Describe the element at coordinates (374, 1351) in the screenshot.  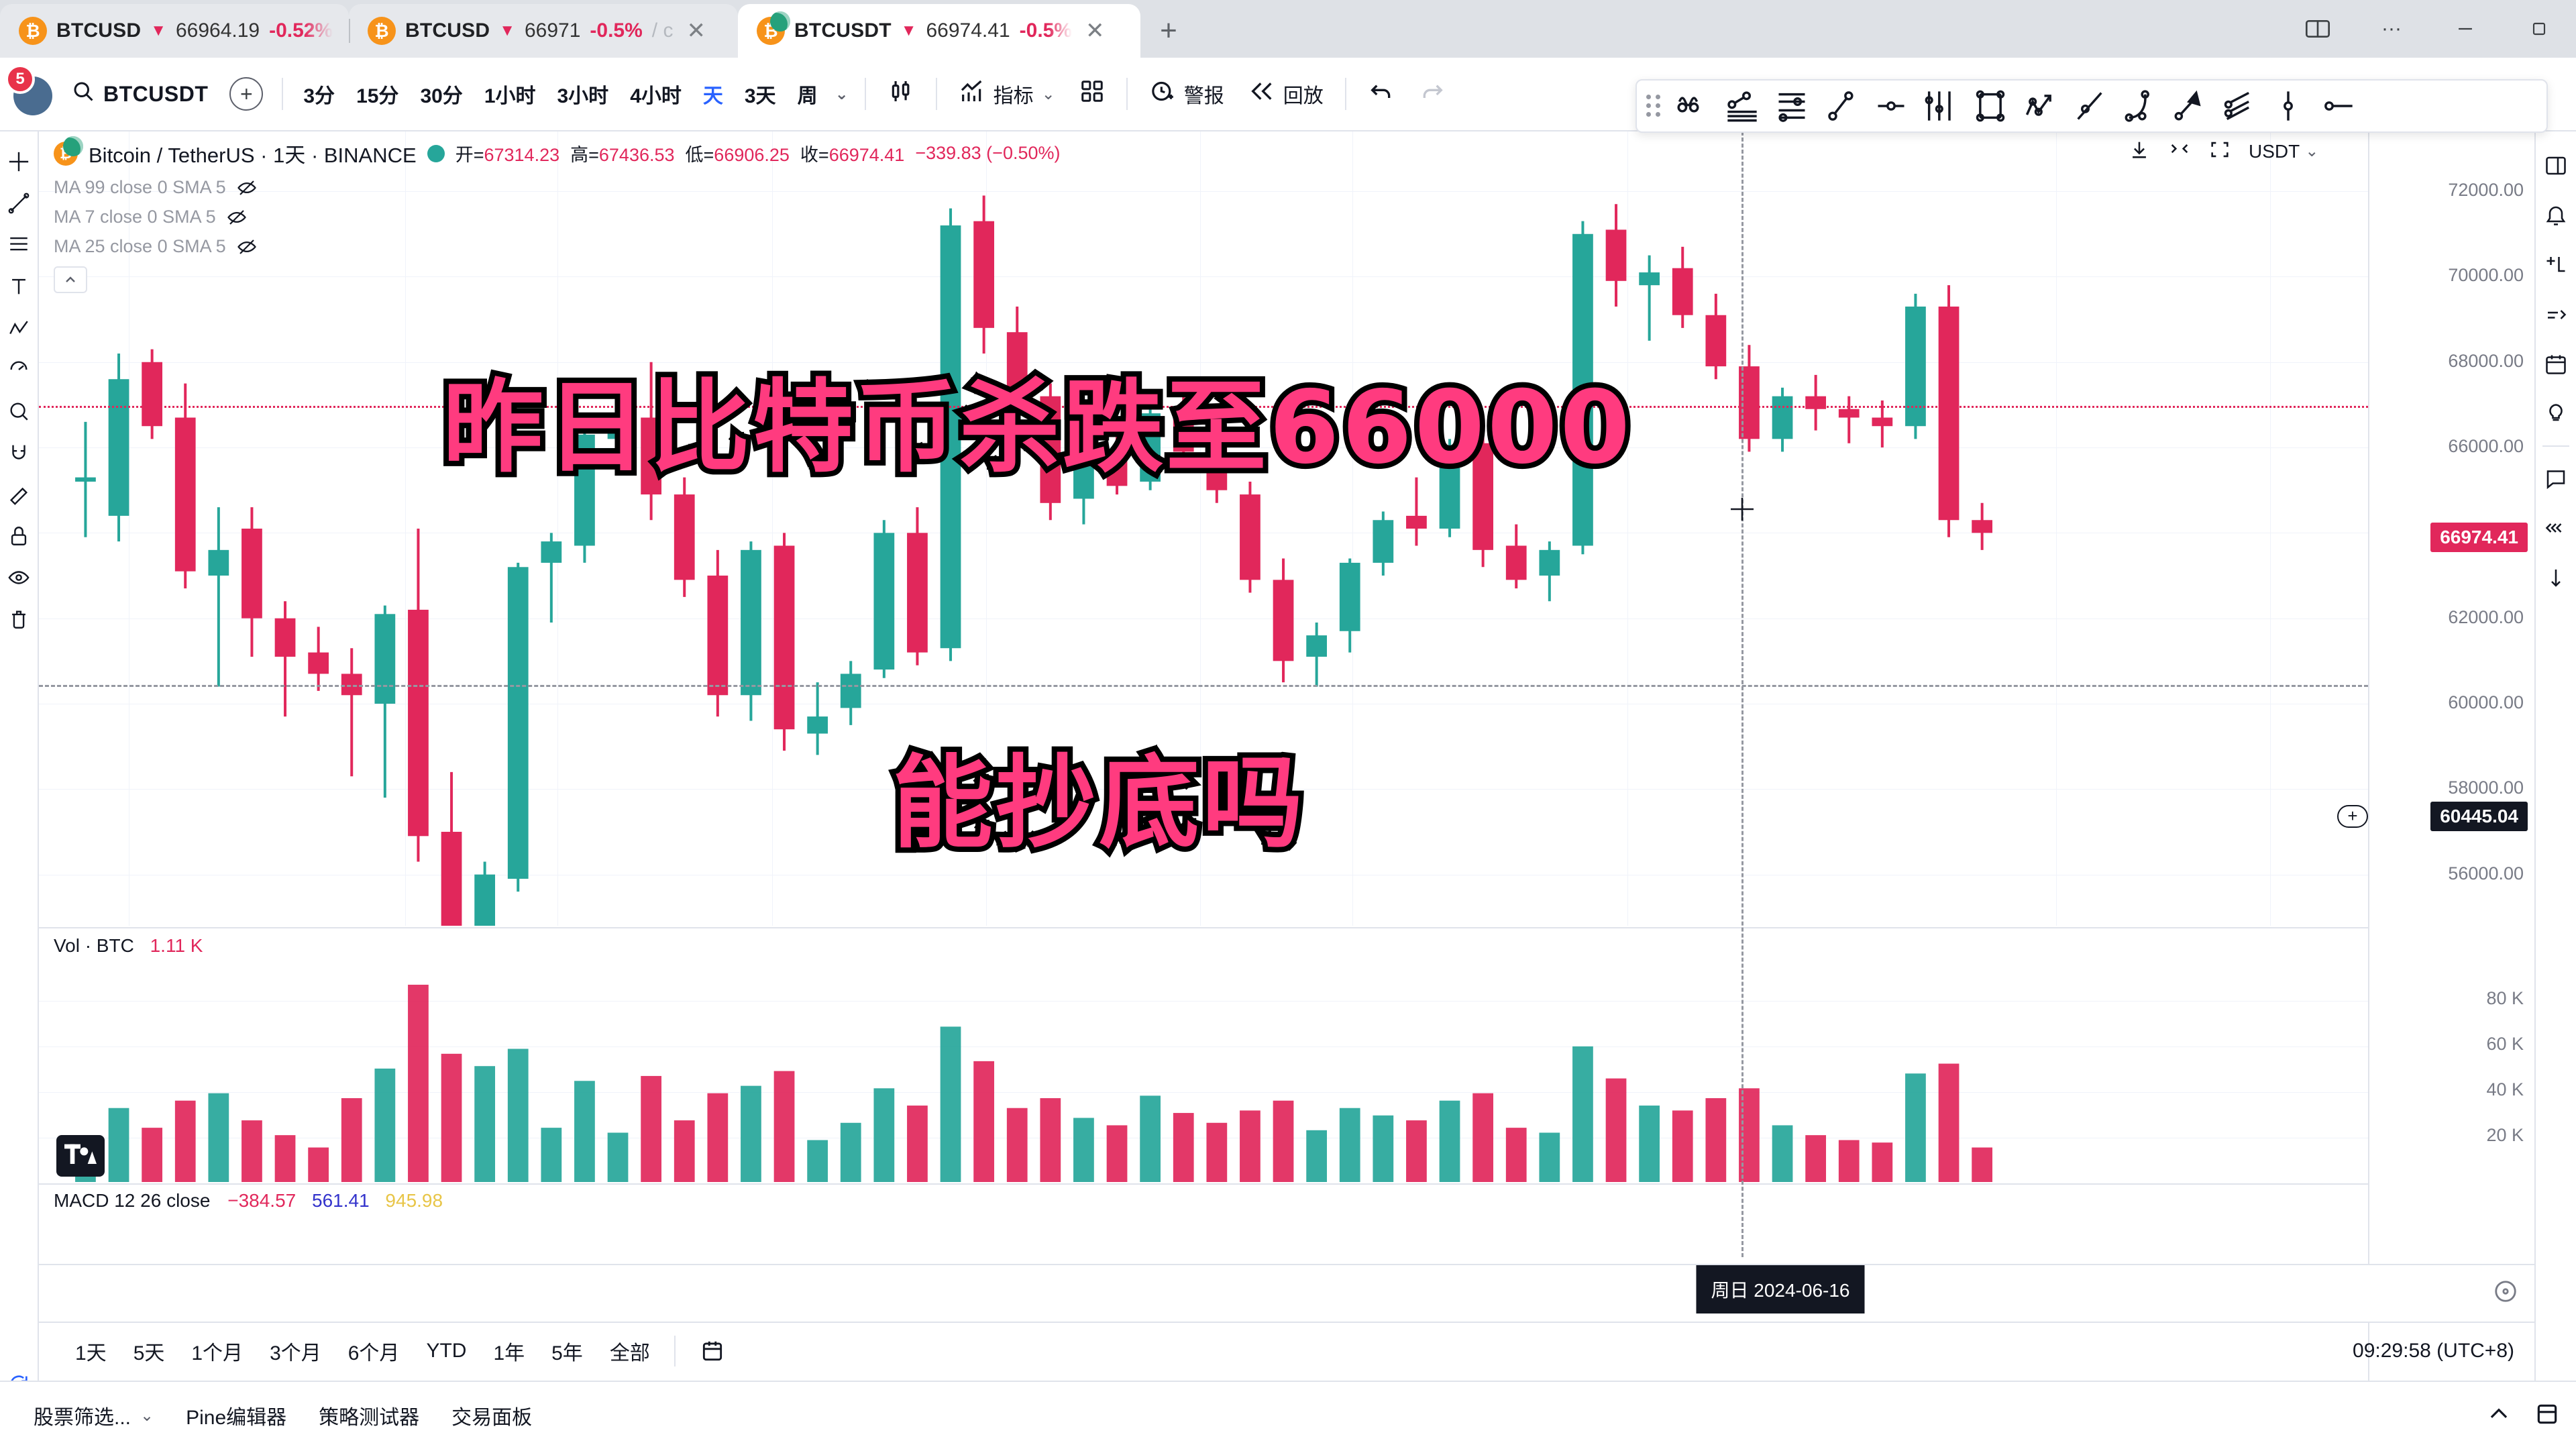
I see `range-6m: 6个月` at that location.